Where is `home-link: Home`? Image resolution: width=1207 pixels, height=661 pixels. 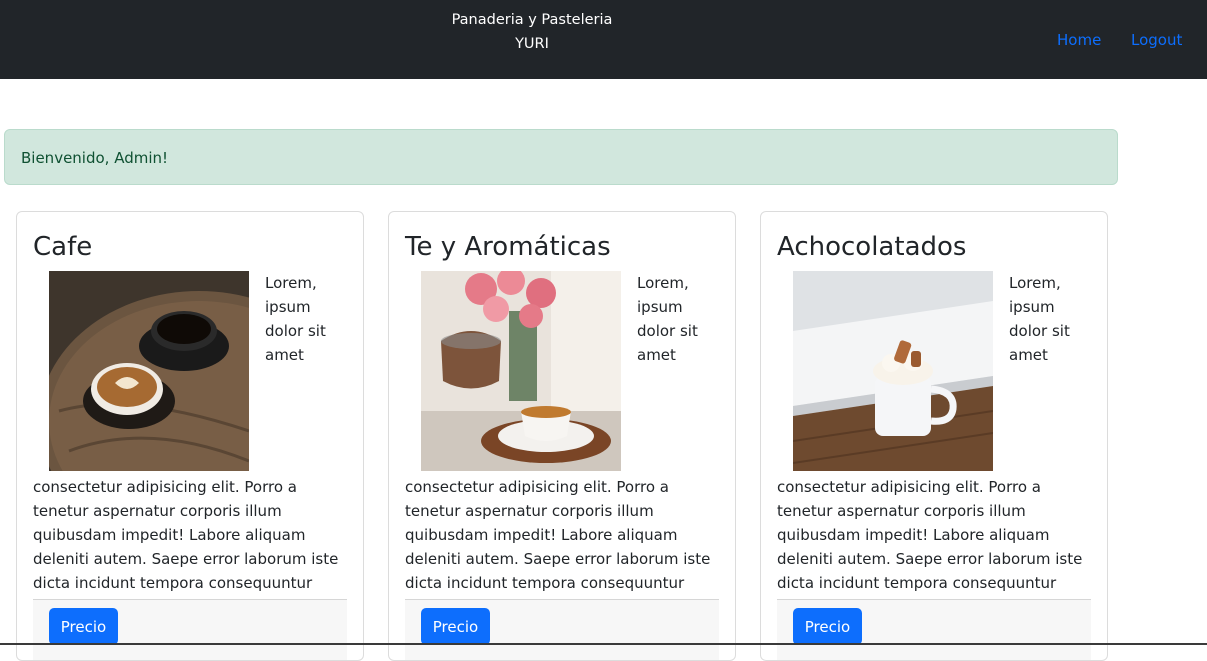 home-link: Home is located at coordinates (1079, 40).